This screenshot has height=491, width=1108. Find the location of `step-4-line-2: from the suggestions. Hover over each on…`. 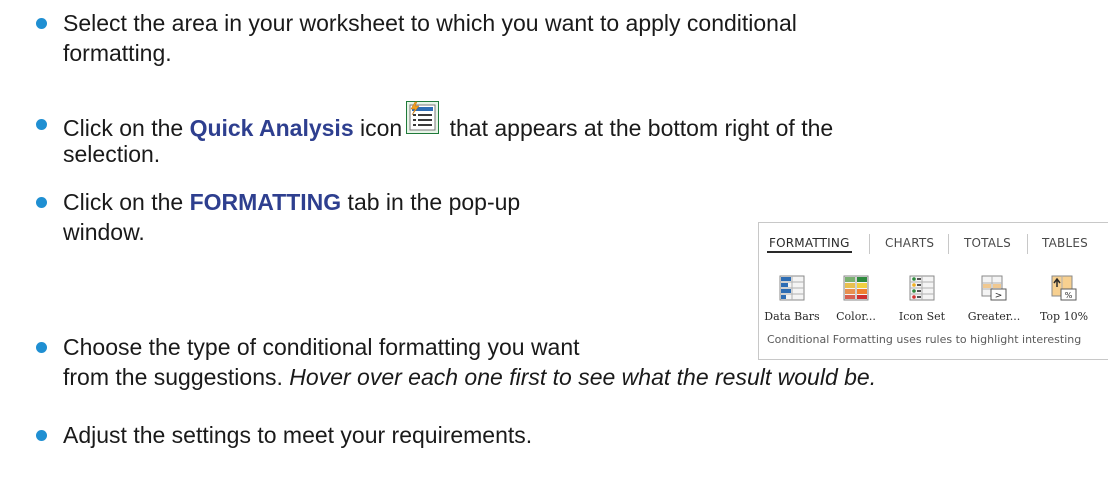

step-4-line-2: from the suggestions. Hover over each on… is located at coordinates (469, 377).